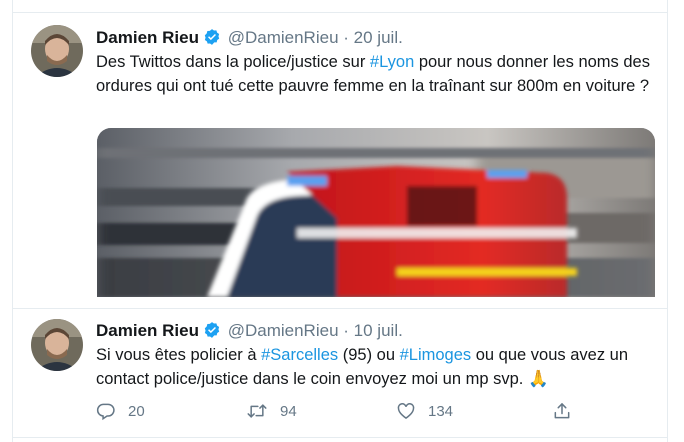 The height and width of the screenshot is (442, 684). I want to click on hashtag-limoges: #Limoges, so click(436, 355).